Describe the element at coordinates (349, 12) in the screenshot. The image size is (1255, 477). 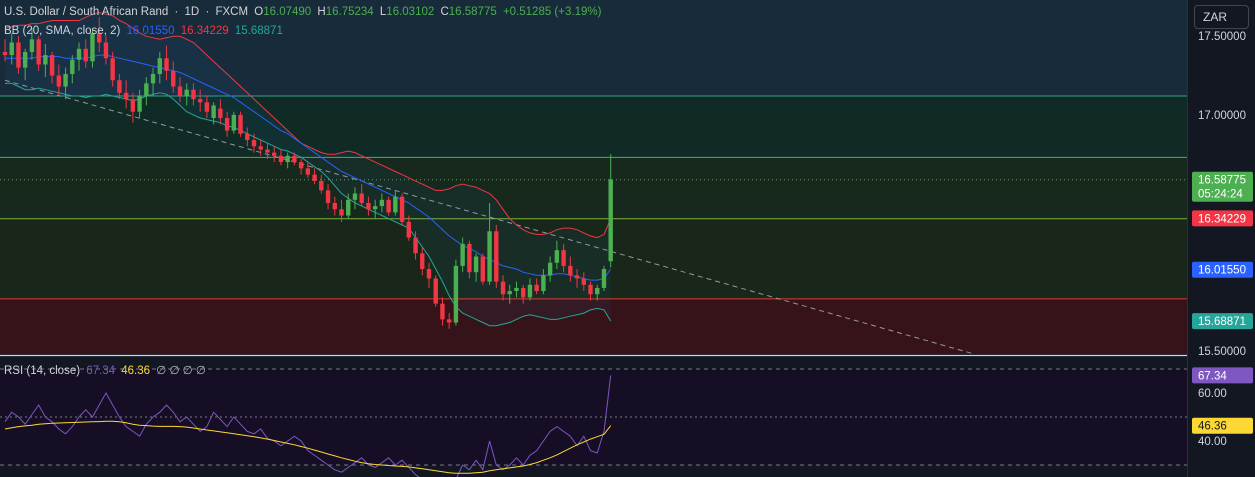
I see `high-value: 16.75234` at that location.